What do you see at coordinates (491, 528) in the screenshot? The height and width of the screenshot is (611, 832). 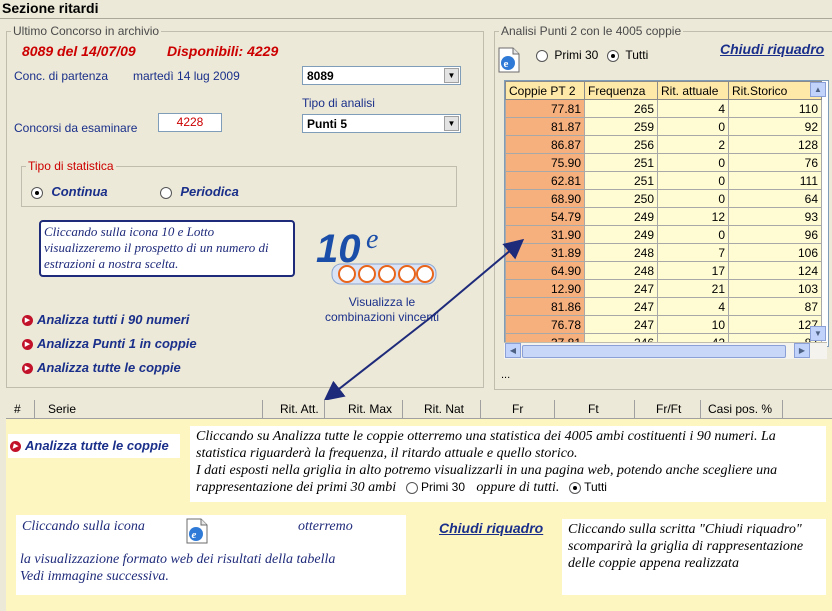 I see `close-panel-link-bottom: Chiudi riquadro` at bounding box center [491, 528].